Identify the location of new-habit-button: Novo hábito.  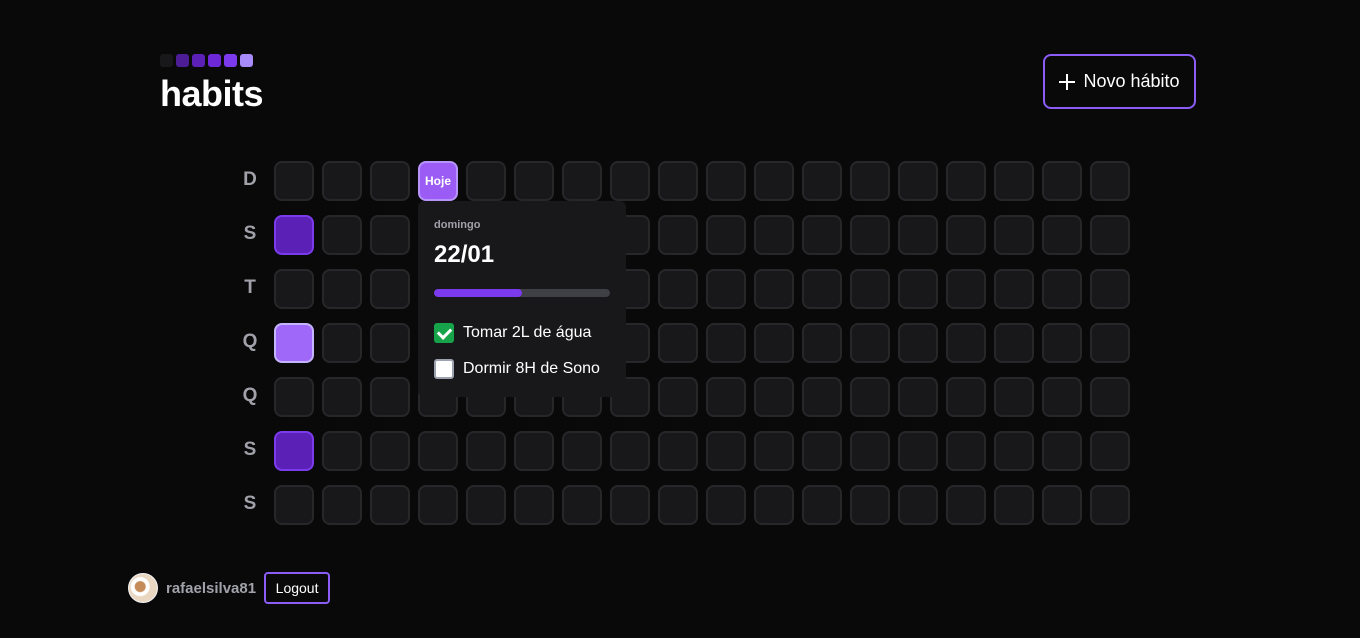
(1119, 81).